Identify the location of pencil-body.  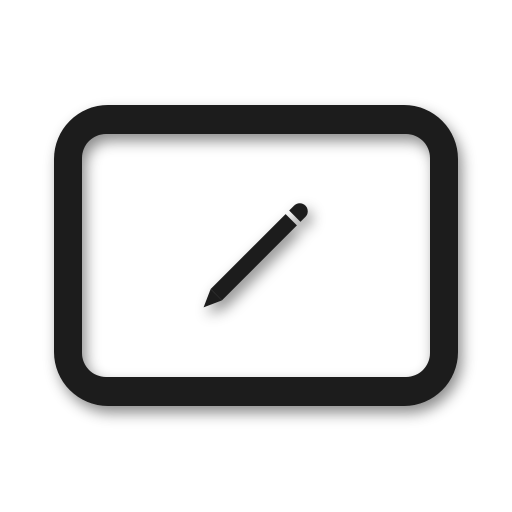
(253, 257).